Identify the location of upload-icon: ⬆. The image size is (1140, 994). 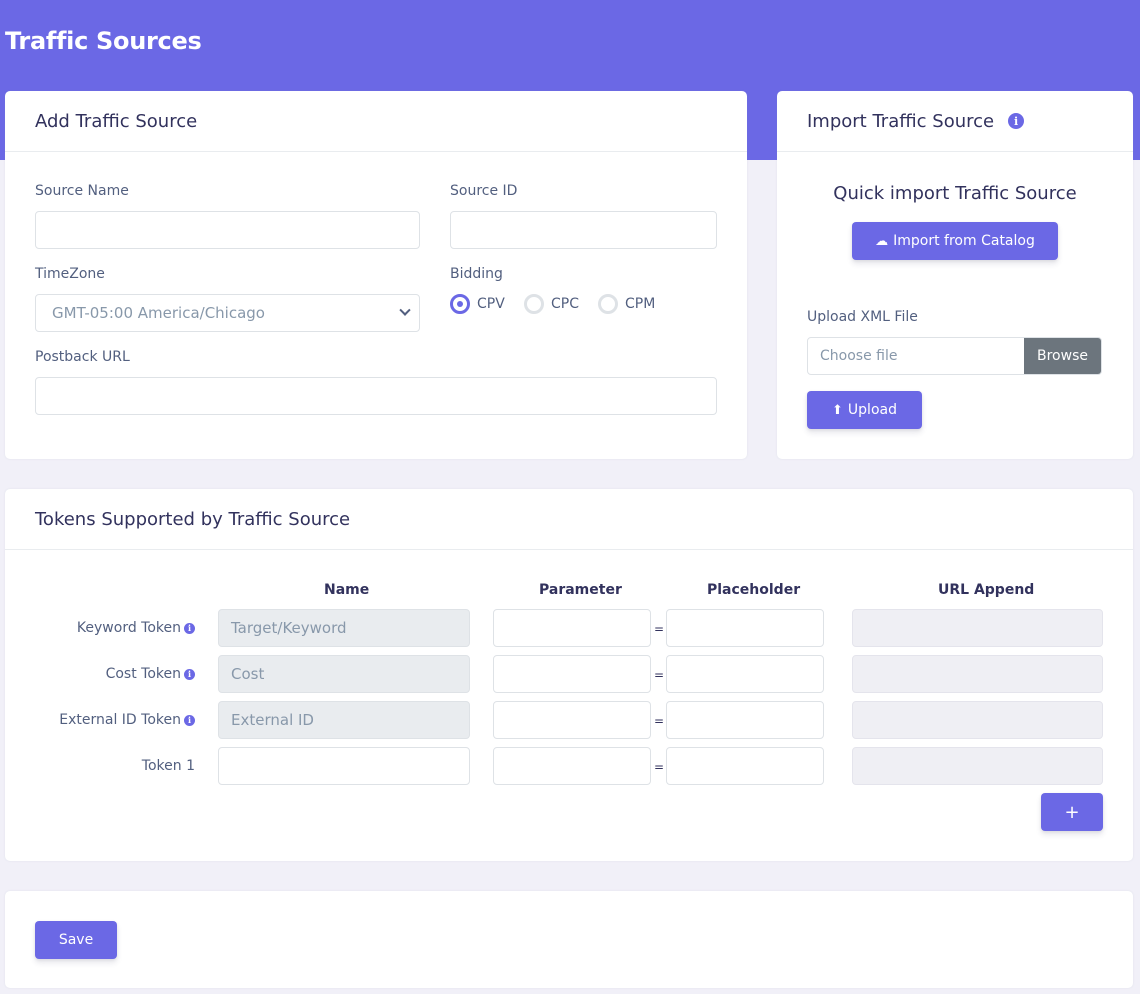
(837, 410).